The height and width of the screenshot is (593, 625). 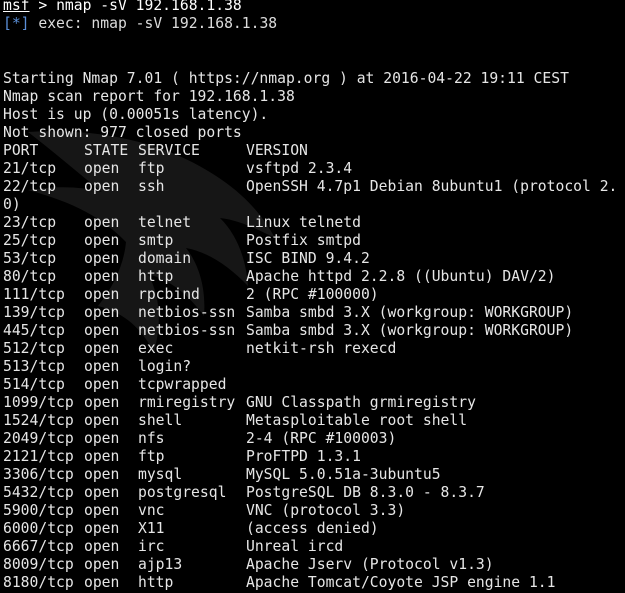 What do you see at coordinates (34, 348) in the screenshot?
I see `port-cell: 512/tcp` at bounding box center [34, 348].